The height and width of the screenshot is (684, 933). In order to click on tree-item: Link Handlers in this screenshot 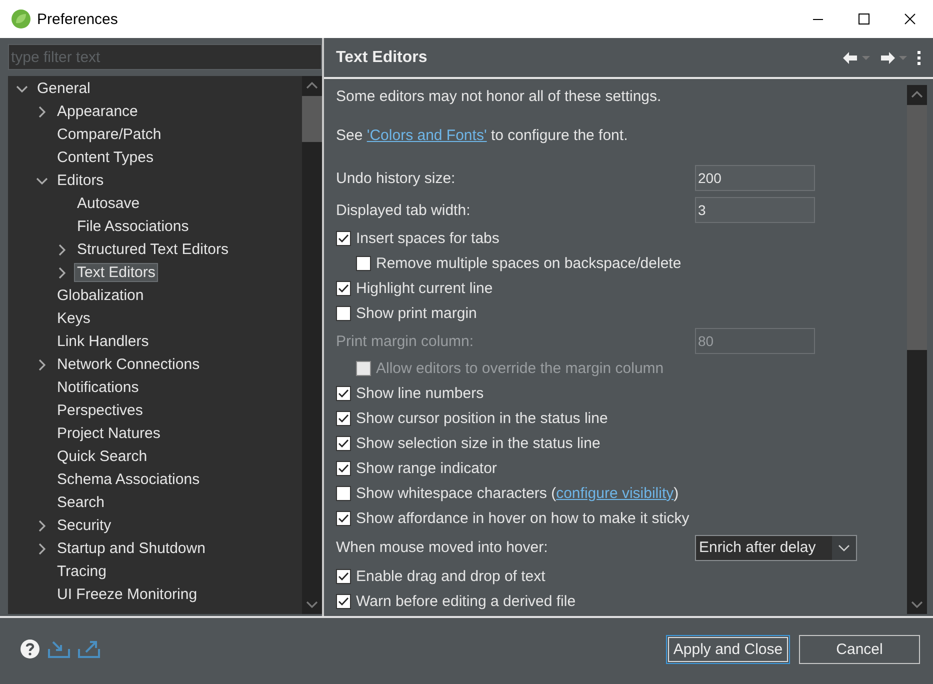, I will do `click(103, 341)`.